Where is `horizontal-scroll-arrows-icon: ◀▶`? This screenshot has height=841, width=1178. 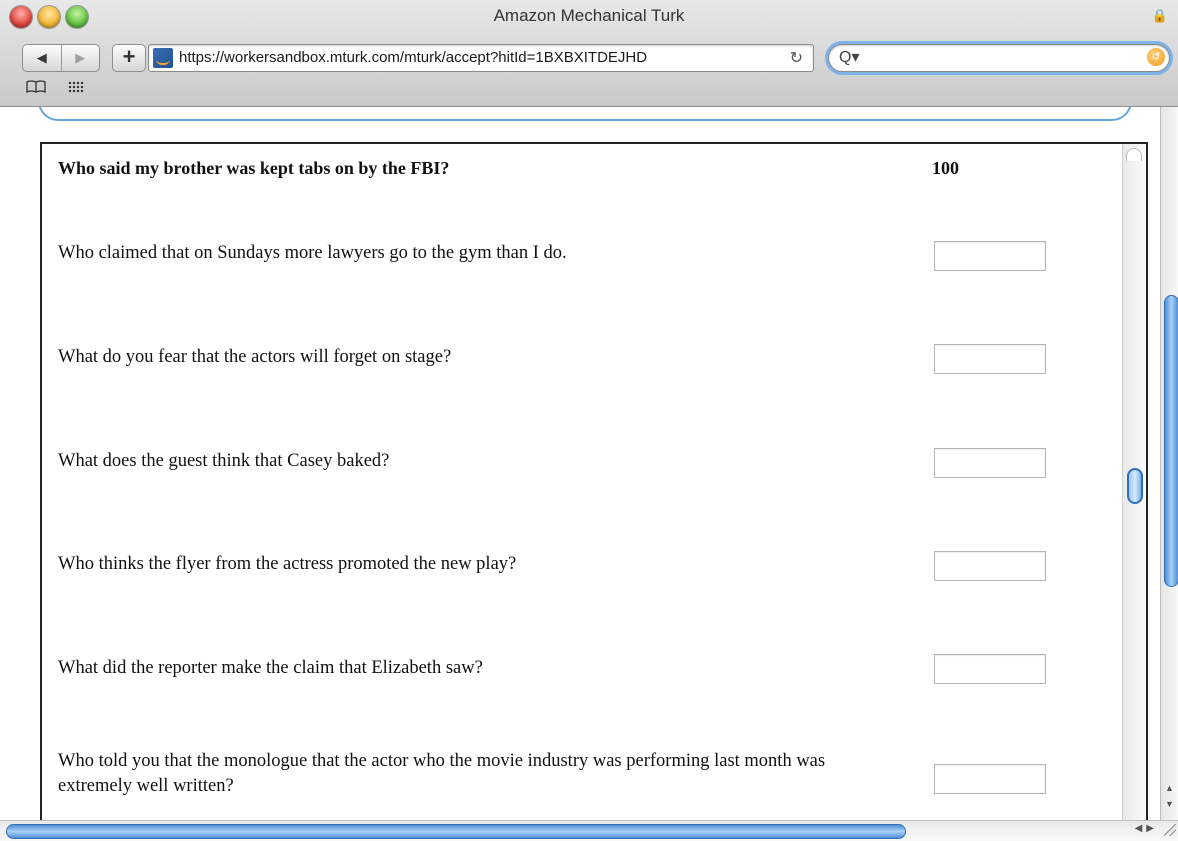 horizontal-scroll-arrows-icon: ◀▶ is located at coordinates (1146, 828).